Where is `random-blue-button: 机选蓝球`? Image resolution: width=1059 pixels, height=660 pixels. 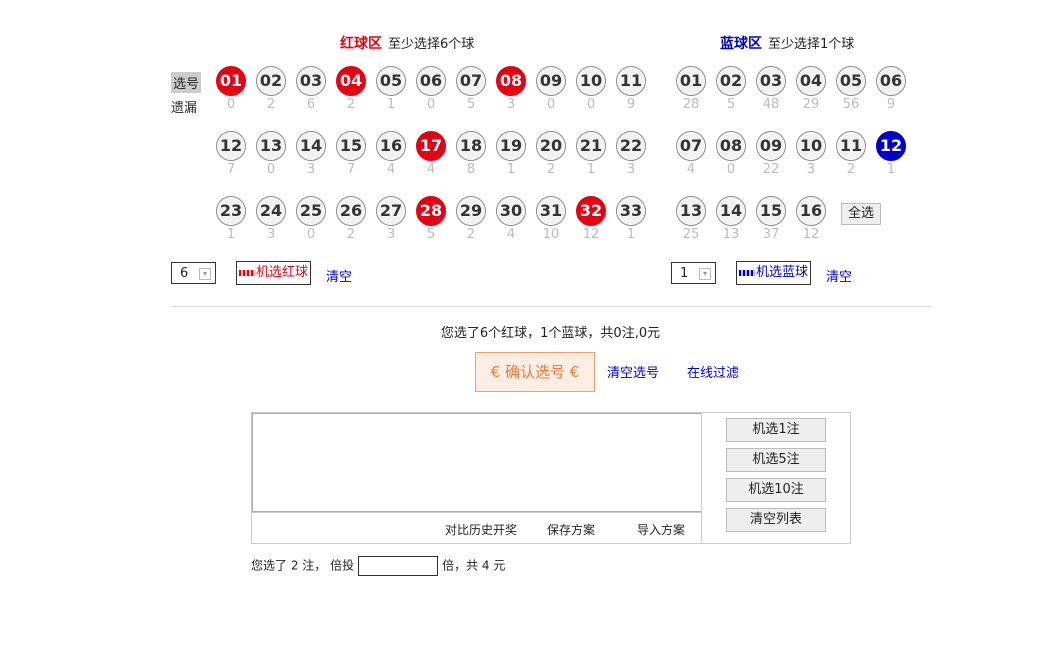 random-blue-button: 机选蓝球 is located at coordinates (774, 273).